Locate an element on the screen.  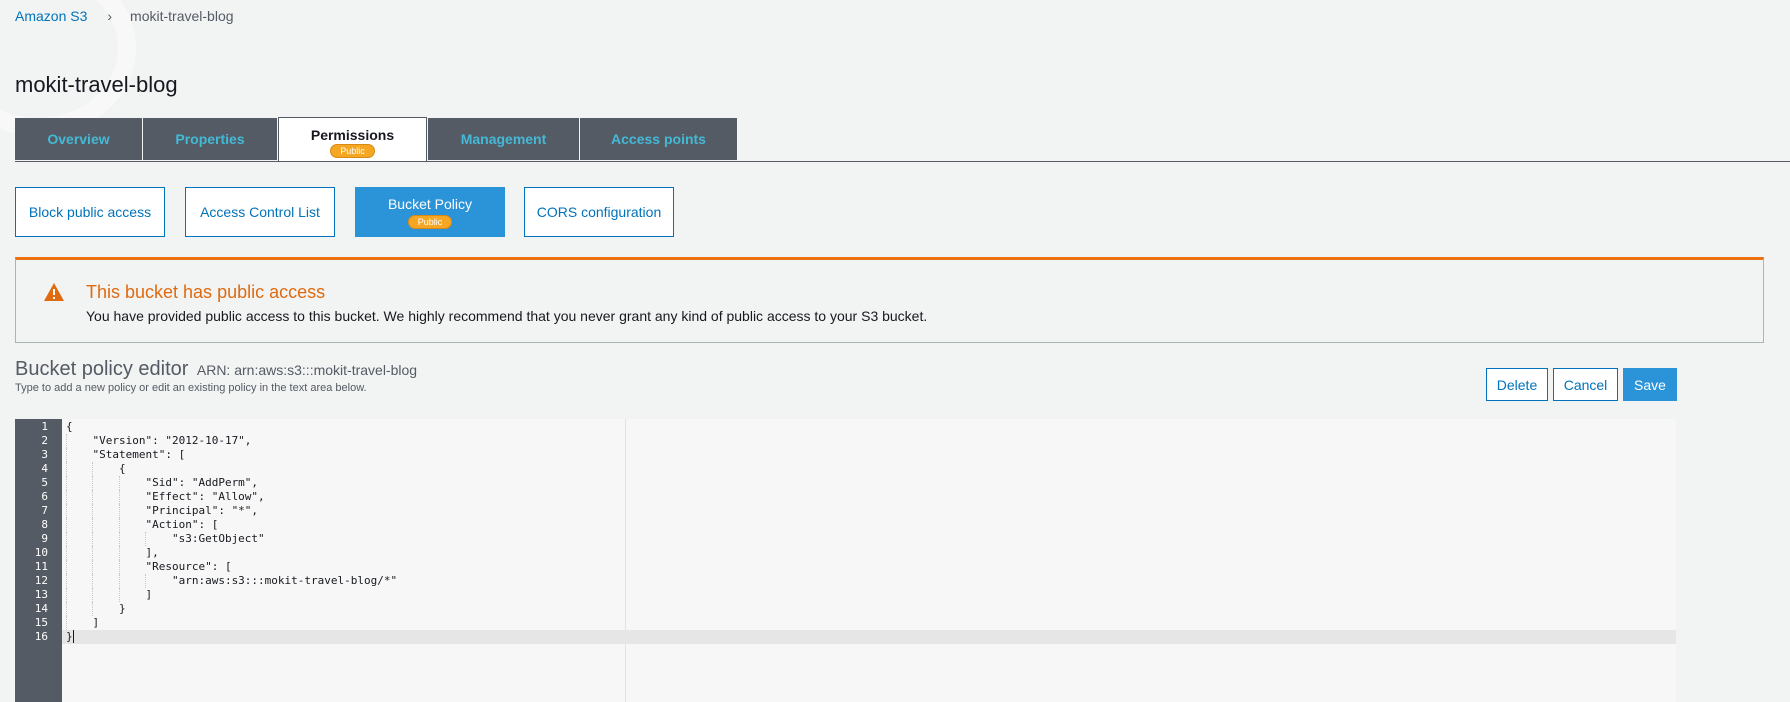
code-line: { is located at coordinates (96, 468).